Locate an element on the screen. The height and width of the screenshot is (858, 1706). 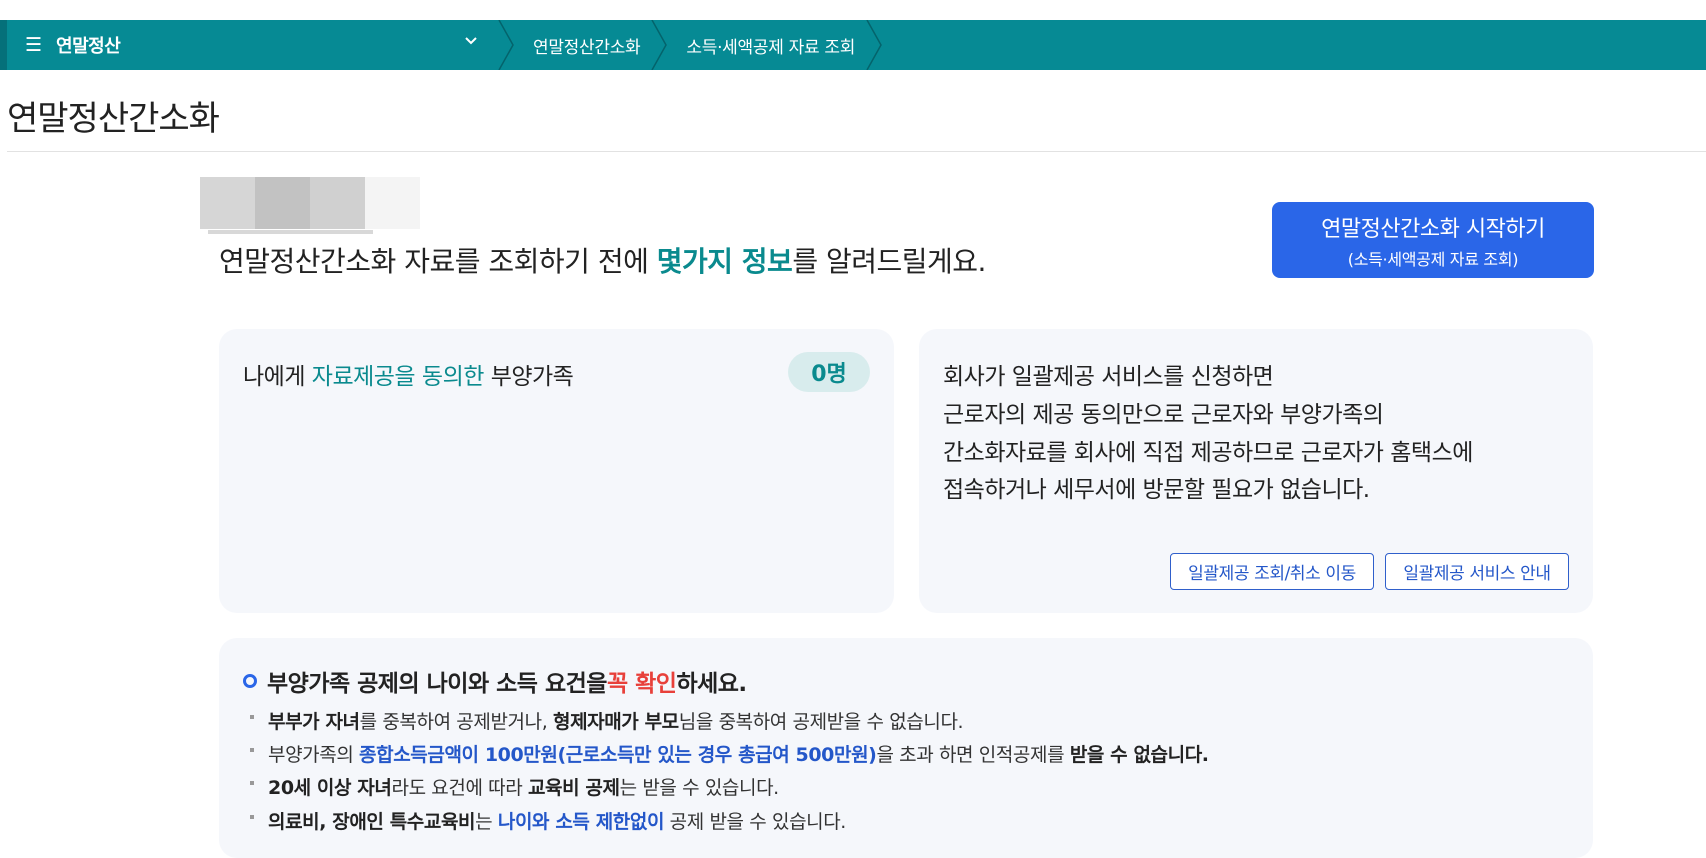
consent-count-badge: 0명 is located at coordinates (829, 372).